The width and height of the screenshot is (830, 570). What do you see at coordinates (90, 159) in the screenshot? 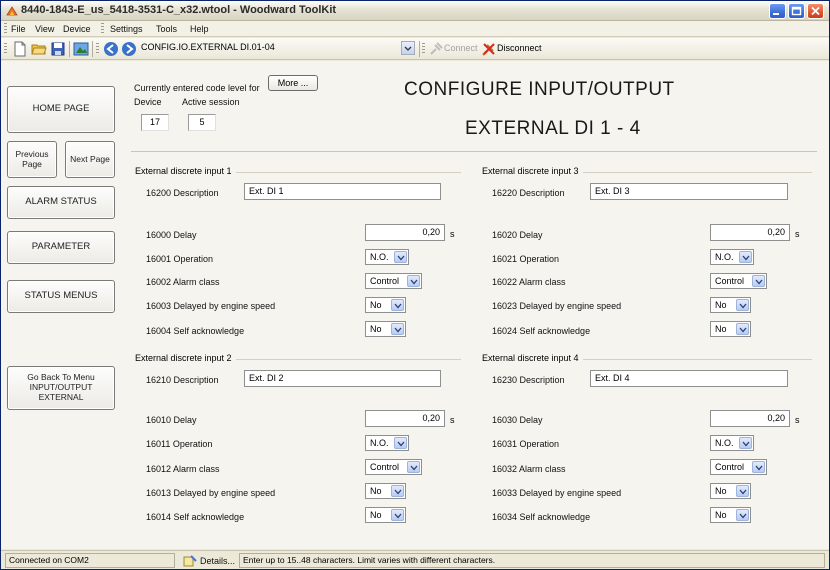
I see `next-page-button: Next Page` at bounding box center [90, 159].